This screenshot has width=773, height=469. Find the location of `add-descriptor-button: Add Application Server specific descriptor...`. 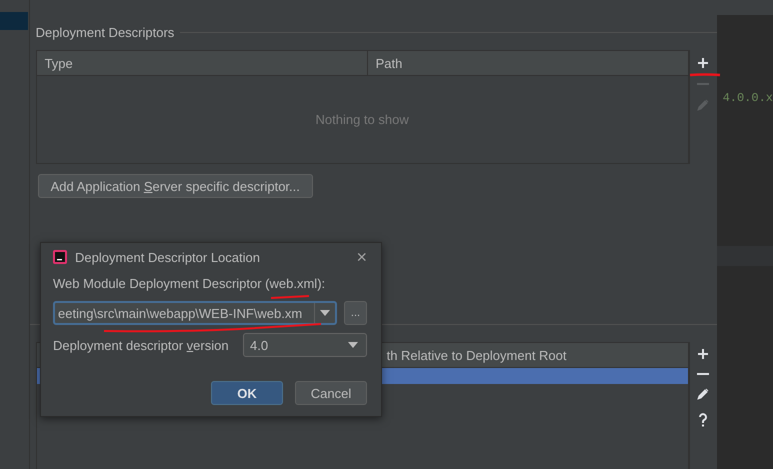

add-descriptor-button: Add Application Server specific descriptor... is located at coordinates (175, 186).